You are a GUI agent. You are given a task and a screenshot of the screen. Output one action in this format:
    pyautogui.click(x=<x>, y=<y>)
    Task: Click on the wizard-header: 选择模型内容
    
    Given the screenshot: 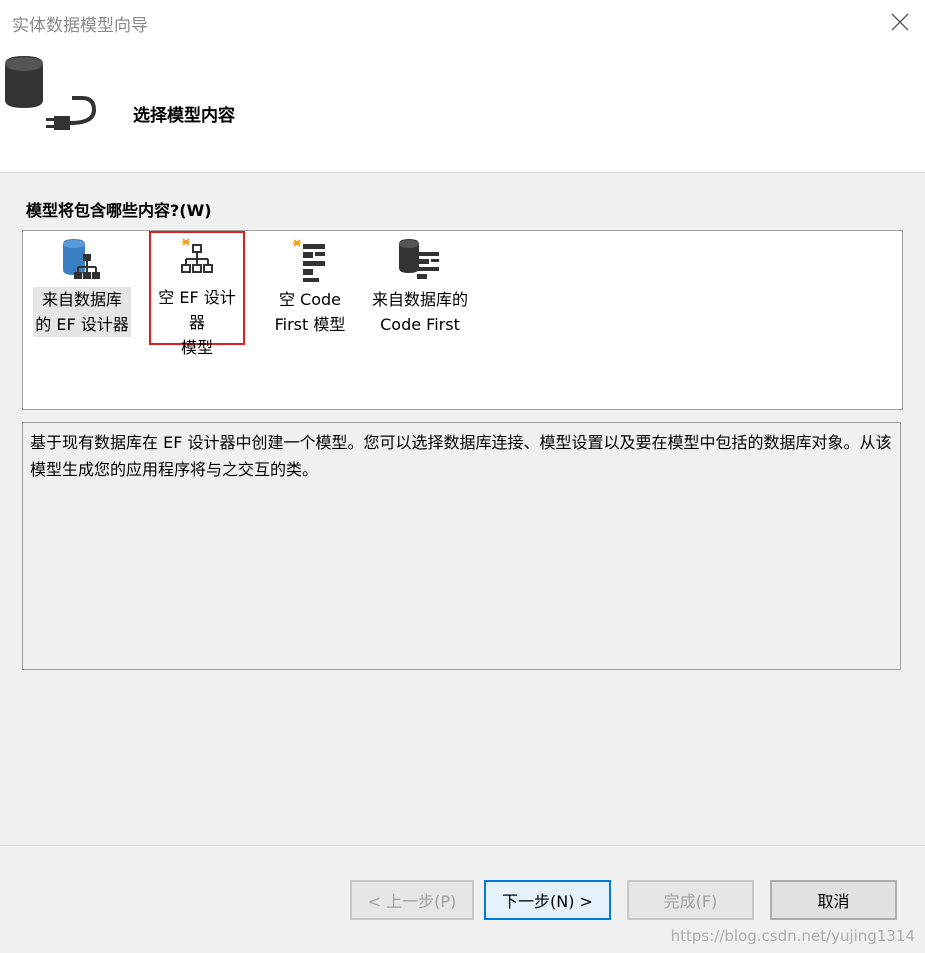 What is the action you would take?
    pyautogui.click(x=462, y=108)
    